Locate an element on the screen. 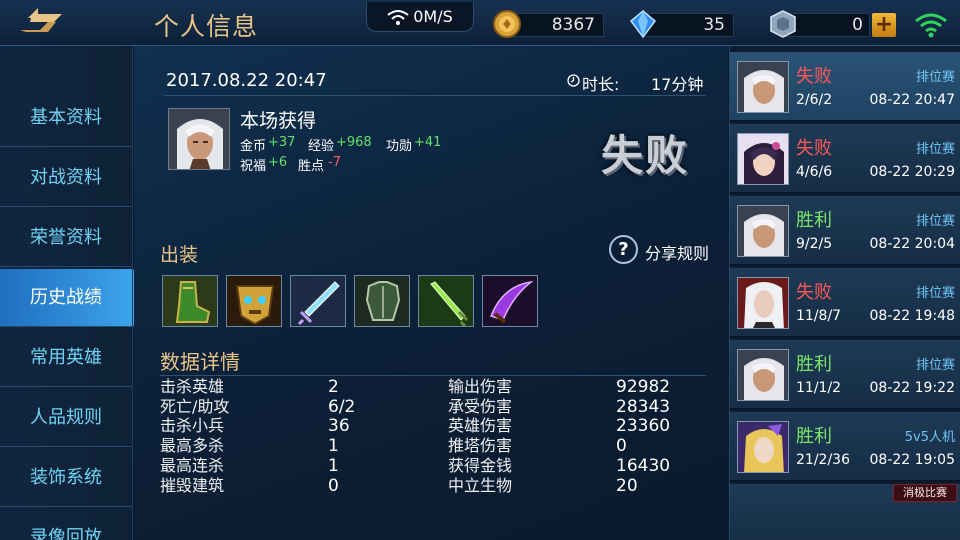 The height and width of the screenshot is (540, 960). sidebar-item-match-history: 历史战绩 is located at coordinates (66, 298).